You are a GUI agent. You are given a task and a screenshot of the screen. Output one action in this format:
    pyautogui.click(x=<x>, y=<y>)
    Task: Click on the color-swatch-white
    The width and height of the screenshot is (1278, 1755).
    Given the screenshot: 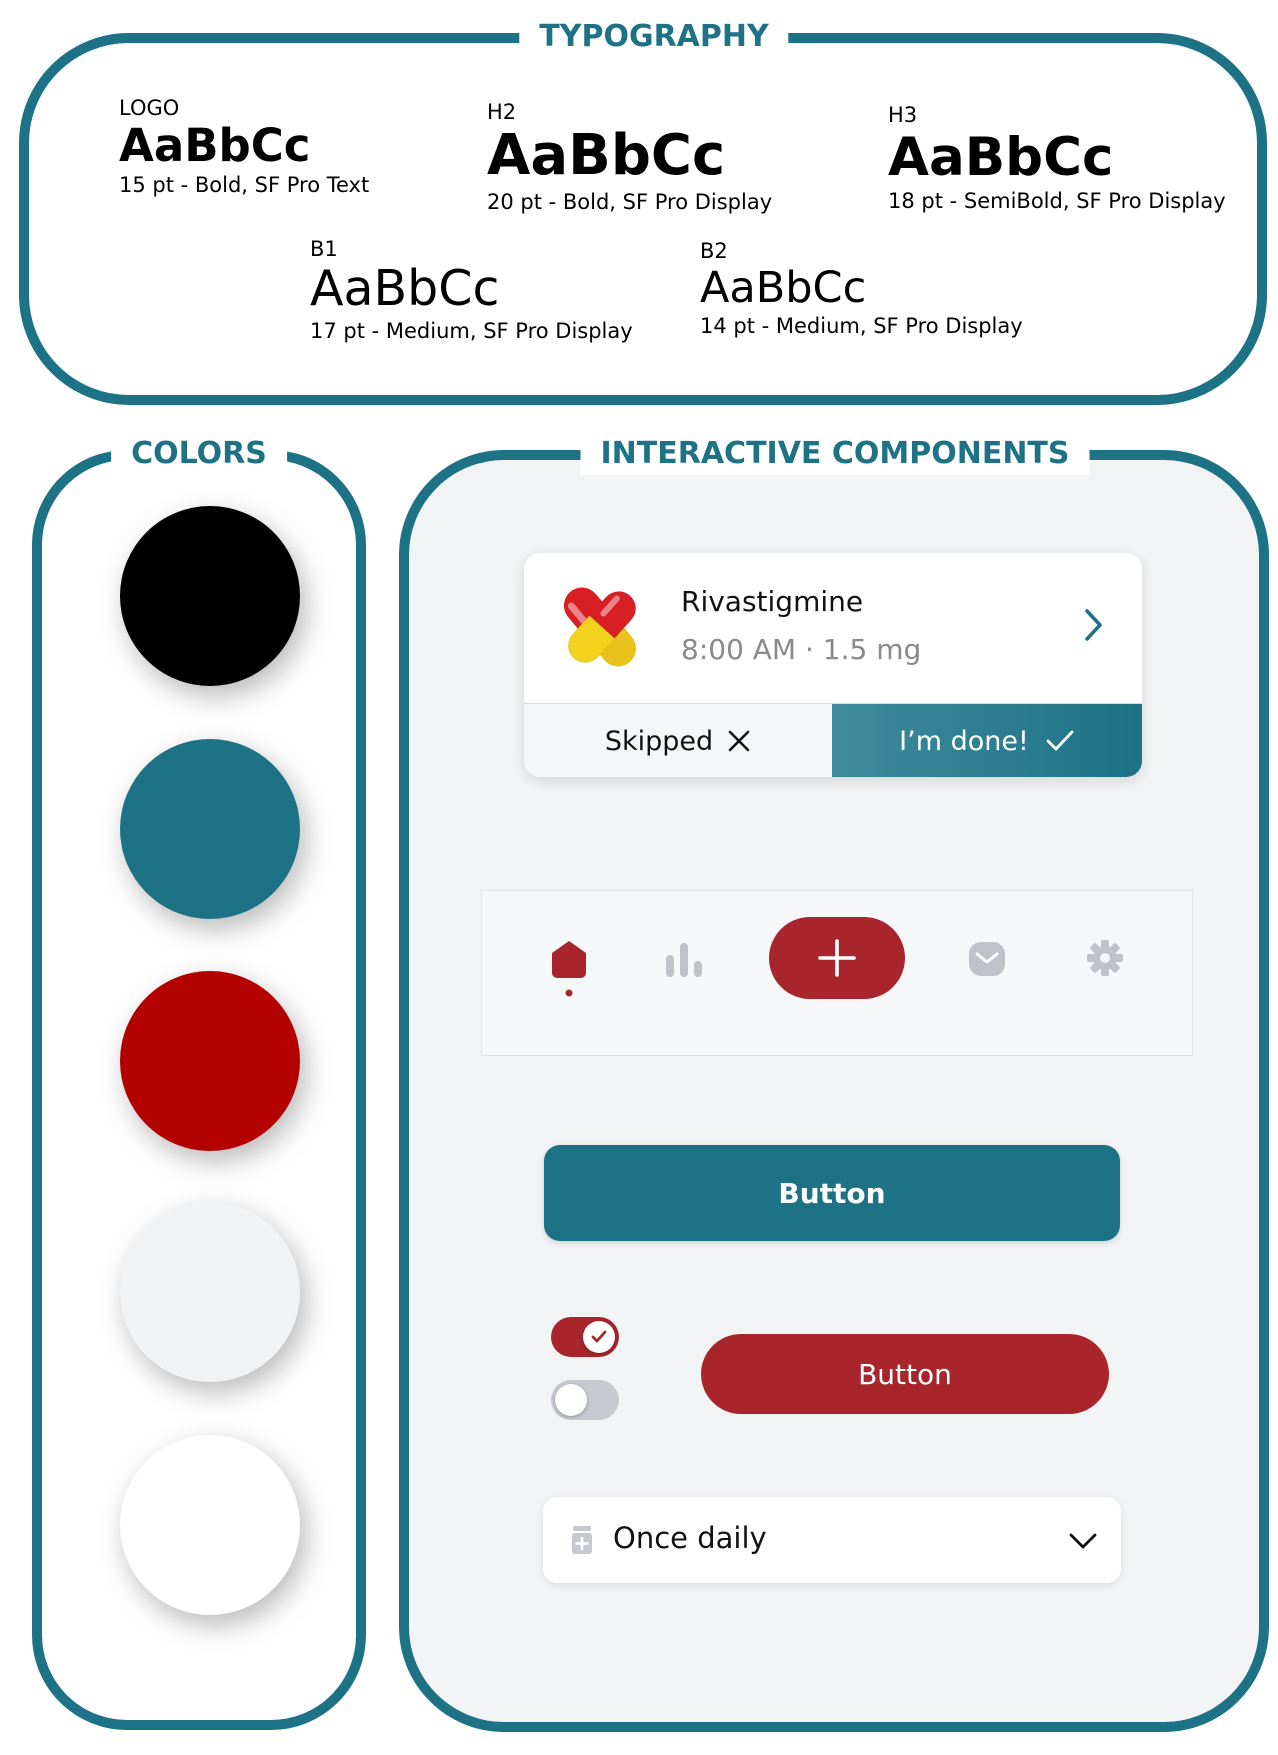 What is the action you would take?
    pyautogui.click(x=210, y=1525)
    